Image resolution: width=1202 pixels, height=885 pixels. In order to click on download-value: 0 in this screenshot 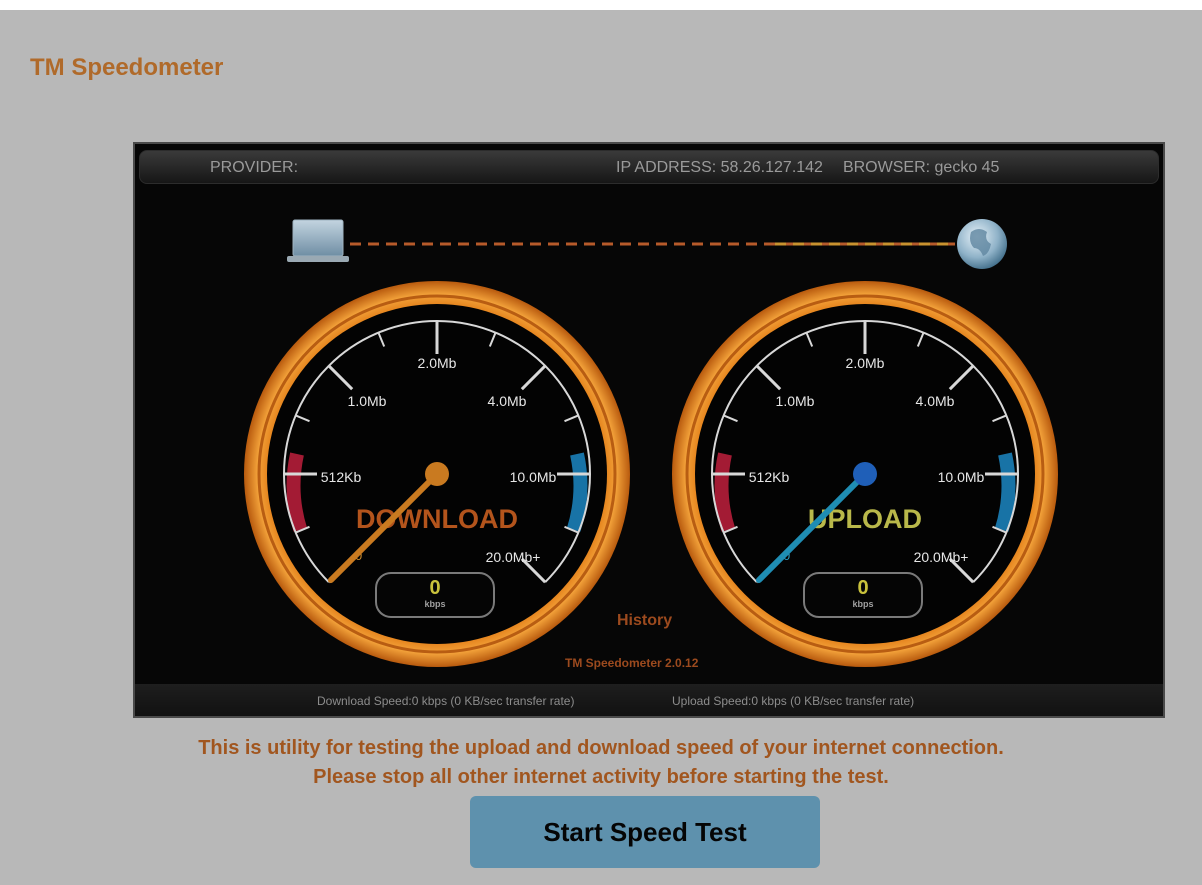, I will do `click(435, 588)`.